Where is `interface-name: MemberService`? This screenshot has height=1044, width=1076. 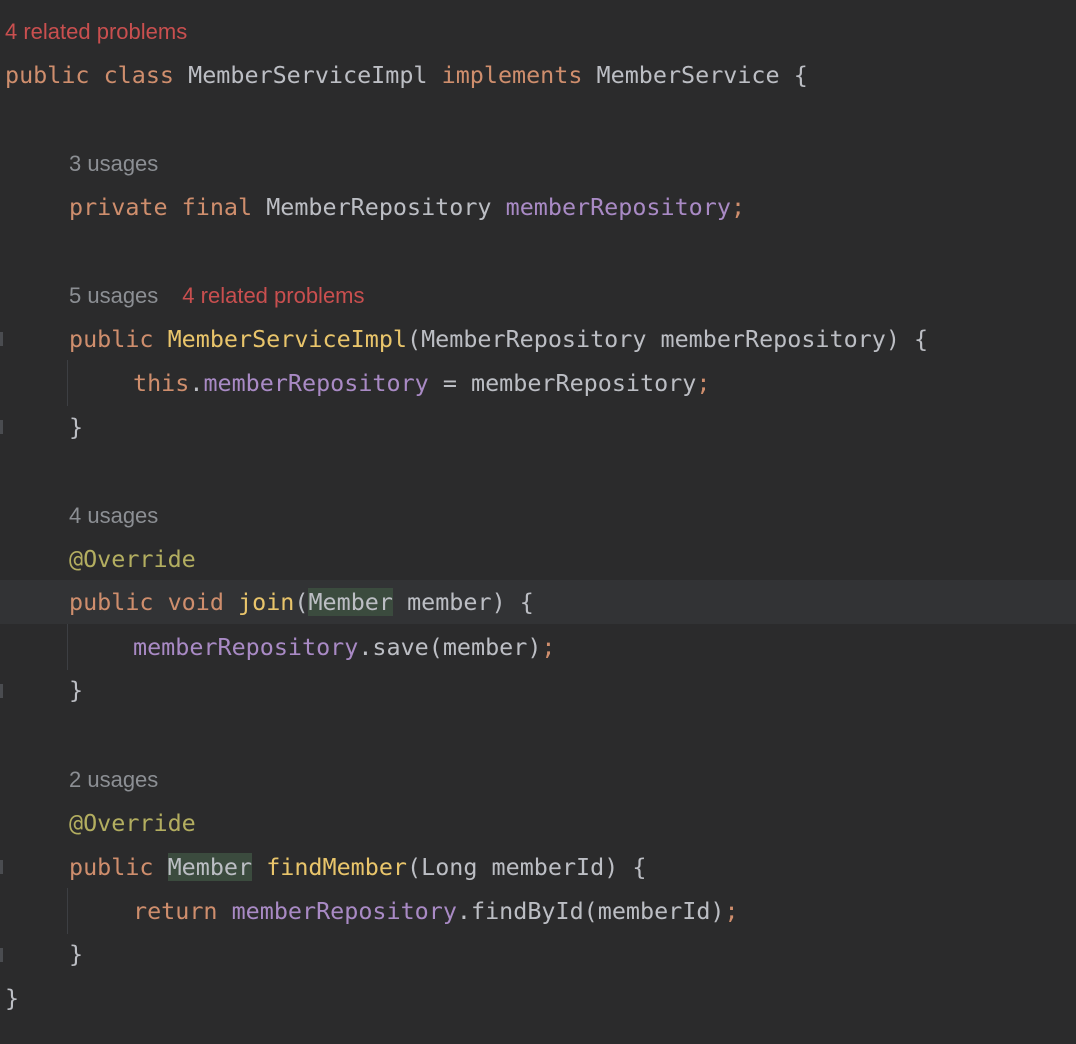 interface-name: MemberService is located at coordinates (688, 75).